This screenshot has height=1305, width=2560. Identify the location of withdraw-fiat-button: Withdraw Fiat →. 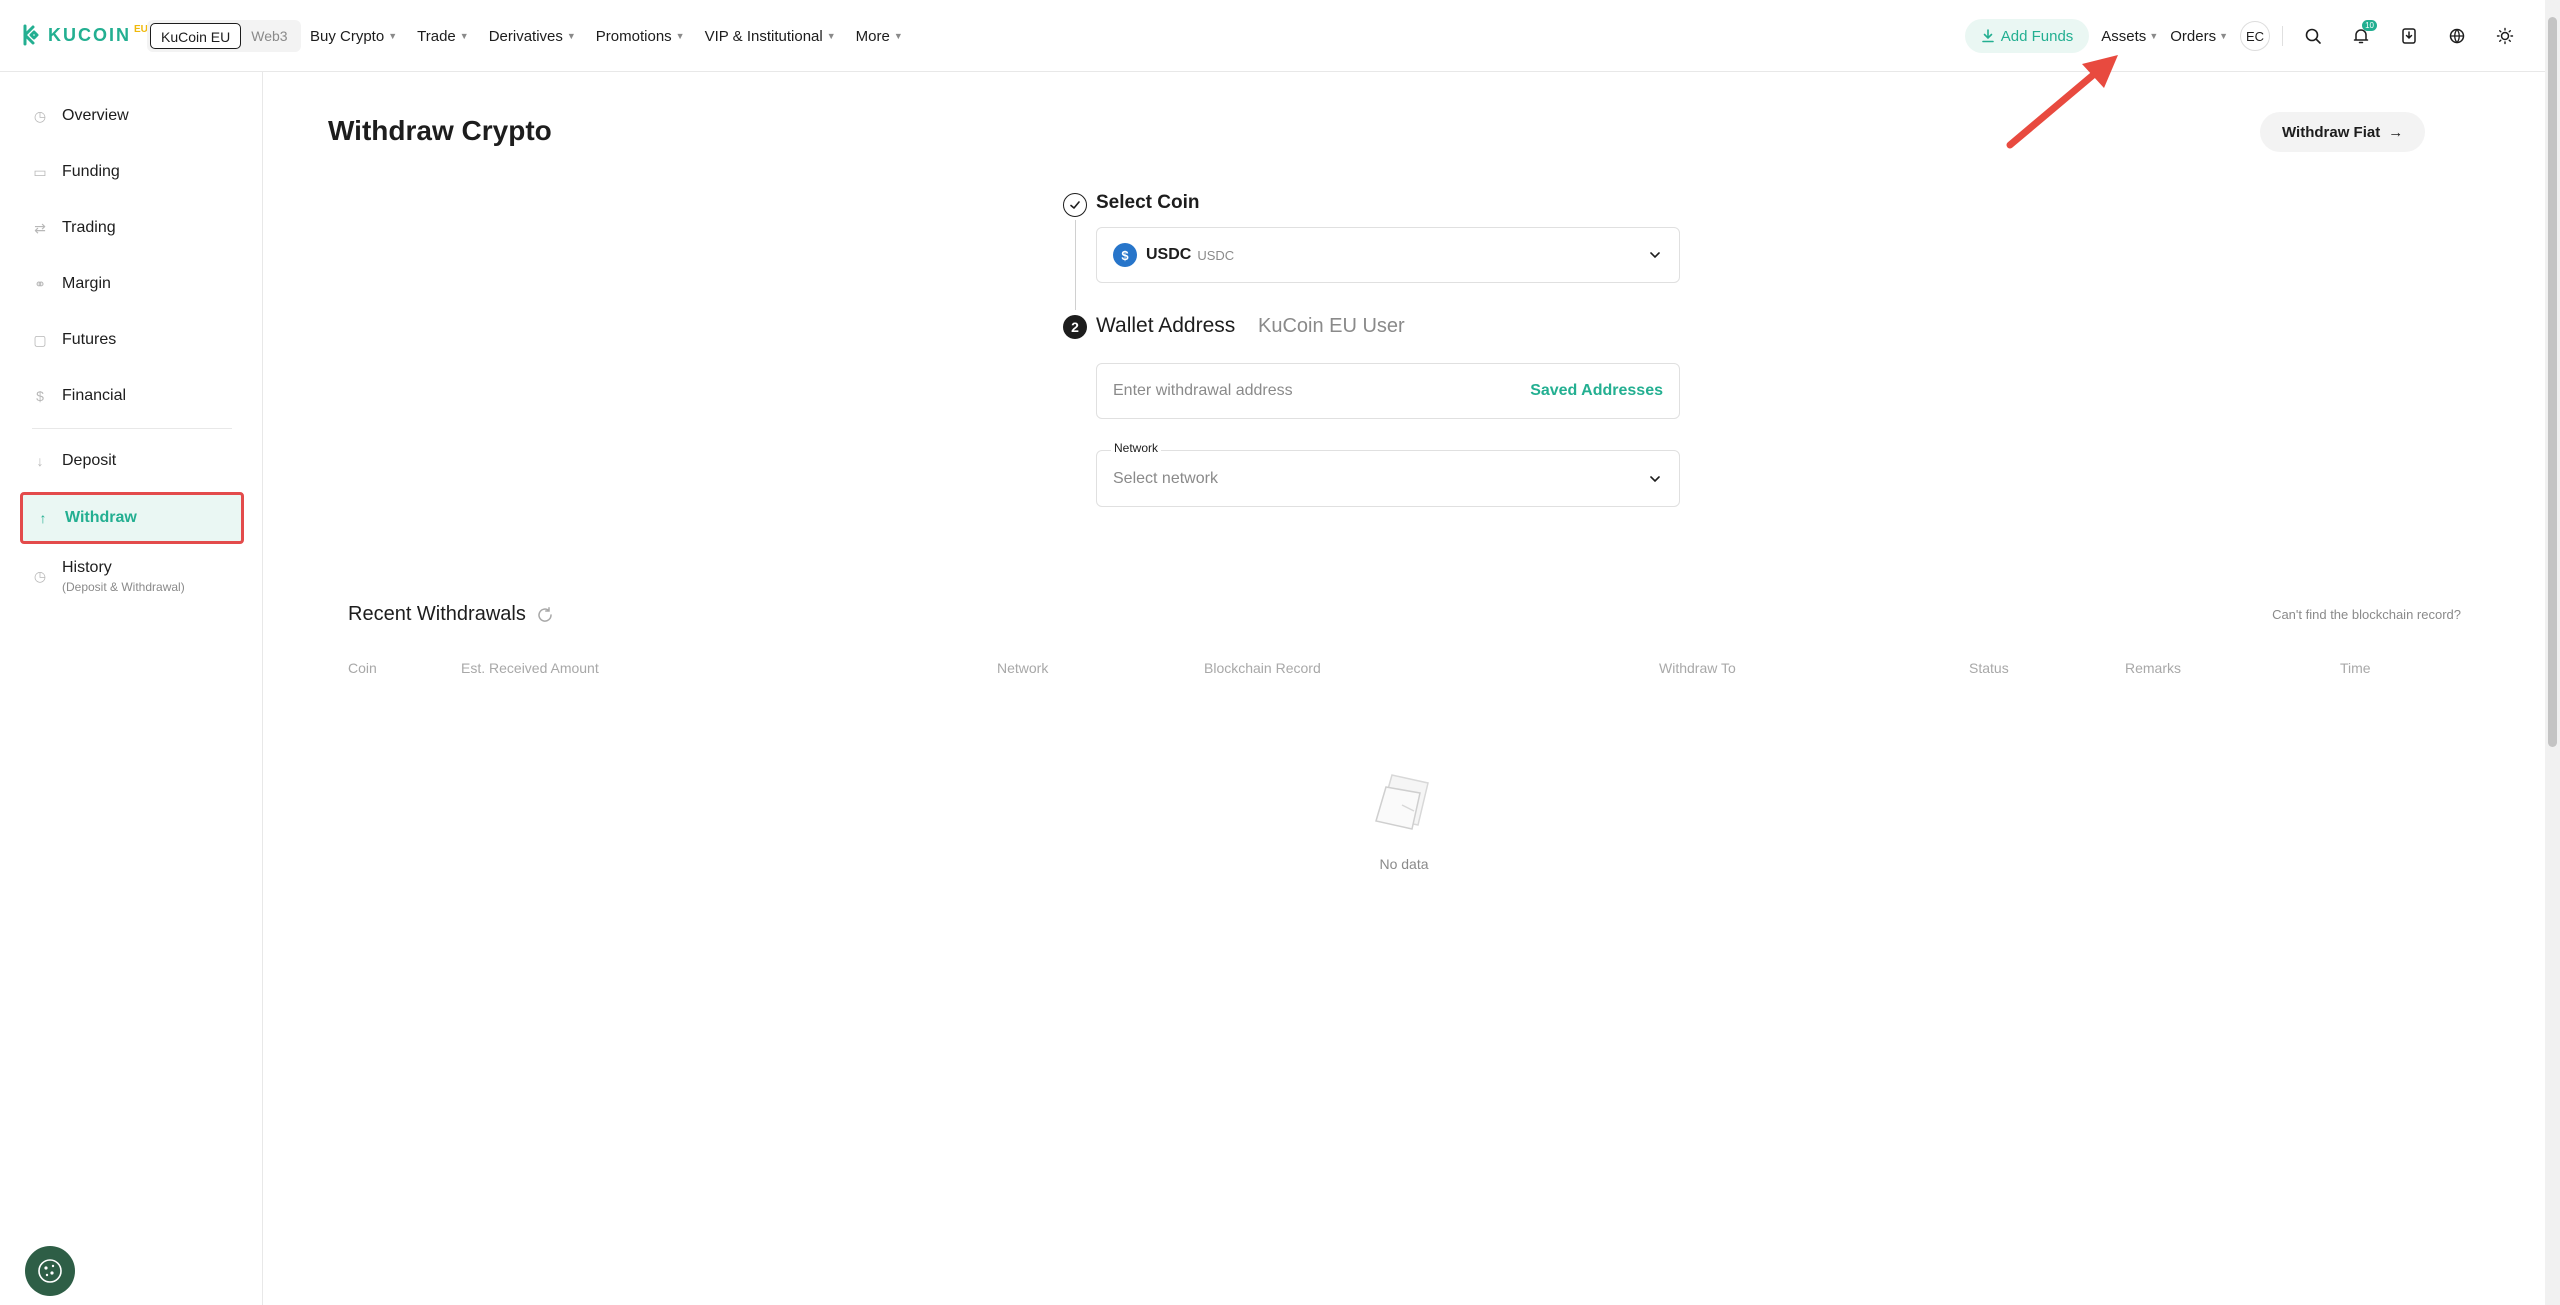
(2343, 132).